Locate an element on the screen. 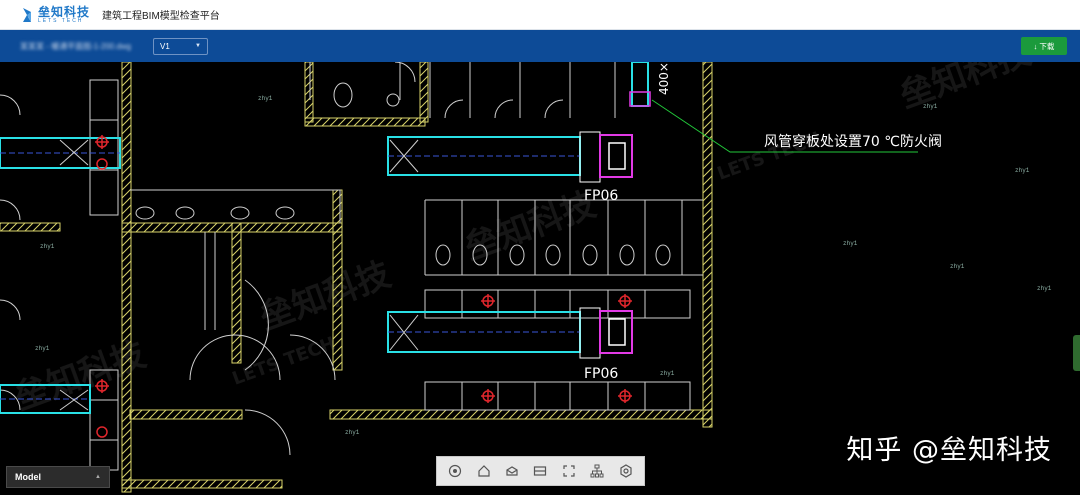  bg-watermark-1: 垒知科技 is located at coordinates (964, 89).